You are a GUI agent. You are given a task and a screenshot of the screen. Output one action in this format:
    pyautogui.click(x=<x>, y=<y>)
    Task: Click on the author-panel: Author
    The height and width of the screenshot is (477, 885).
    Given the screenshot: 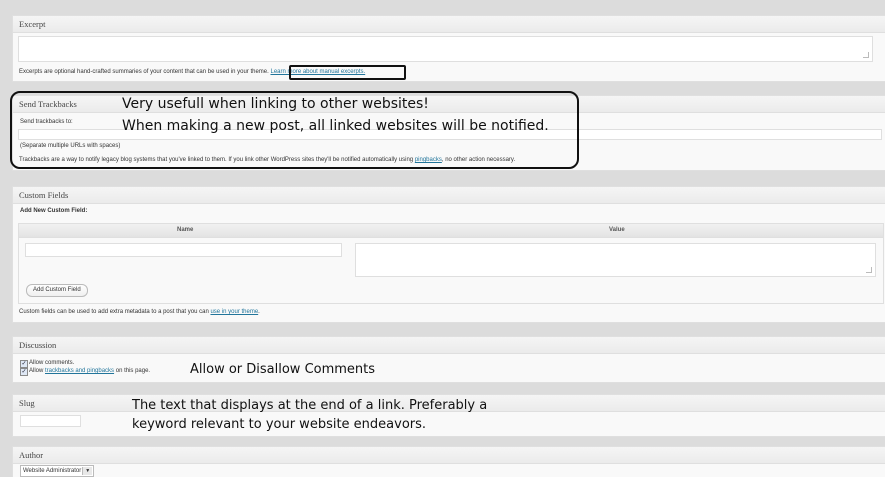 What is the action you would take?
    pyautogui.click(x=448, y=461)
    